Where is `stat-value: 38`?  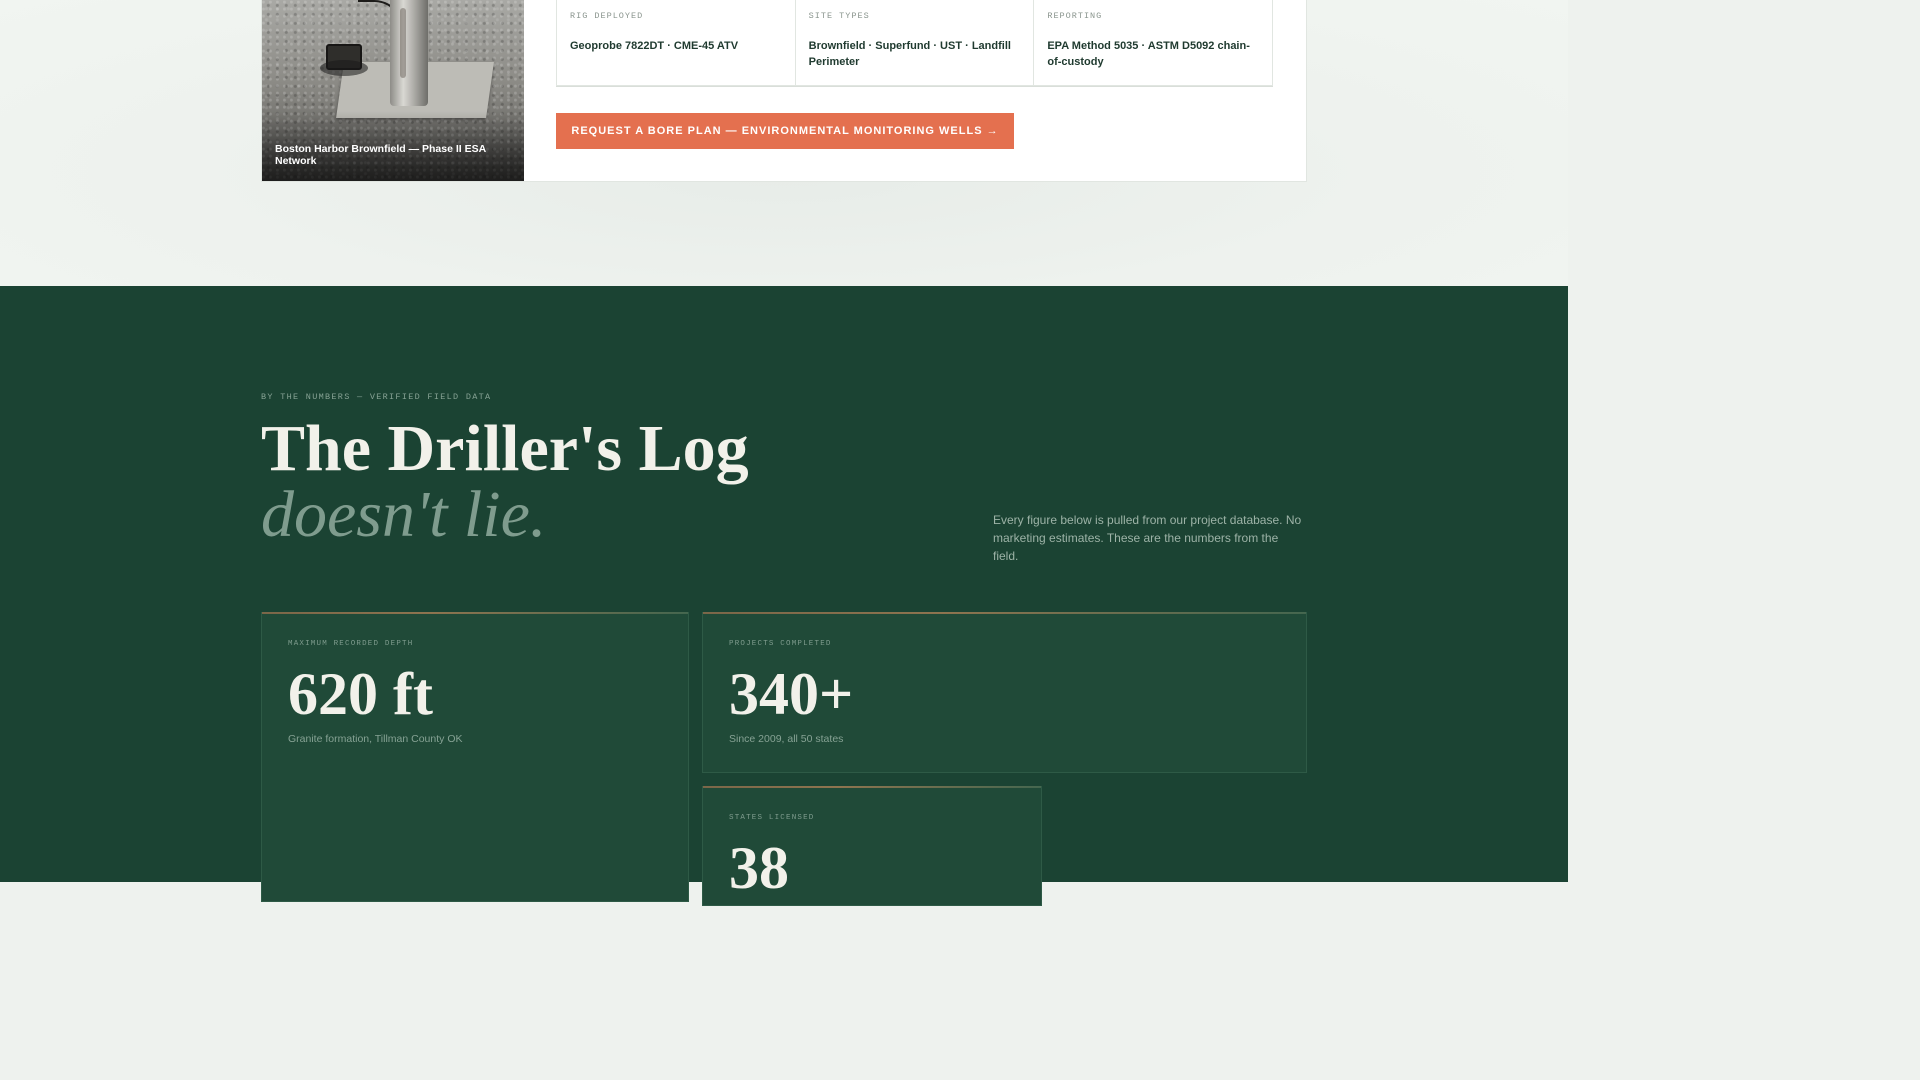
stat-value: 38 is located at coordinates (759, 868).